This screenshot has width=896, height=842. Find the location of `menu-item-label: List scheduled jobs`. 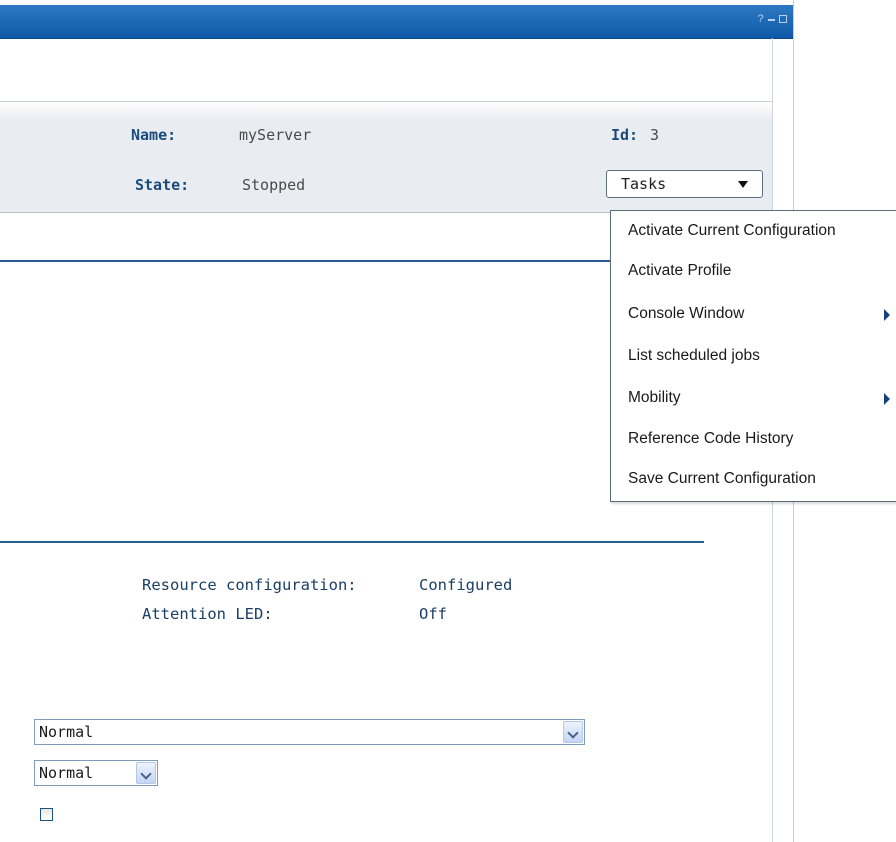

menu-item-label: List scheduled jobs is located at coordinates (694, 355).